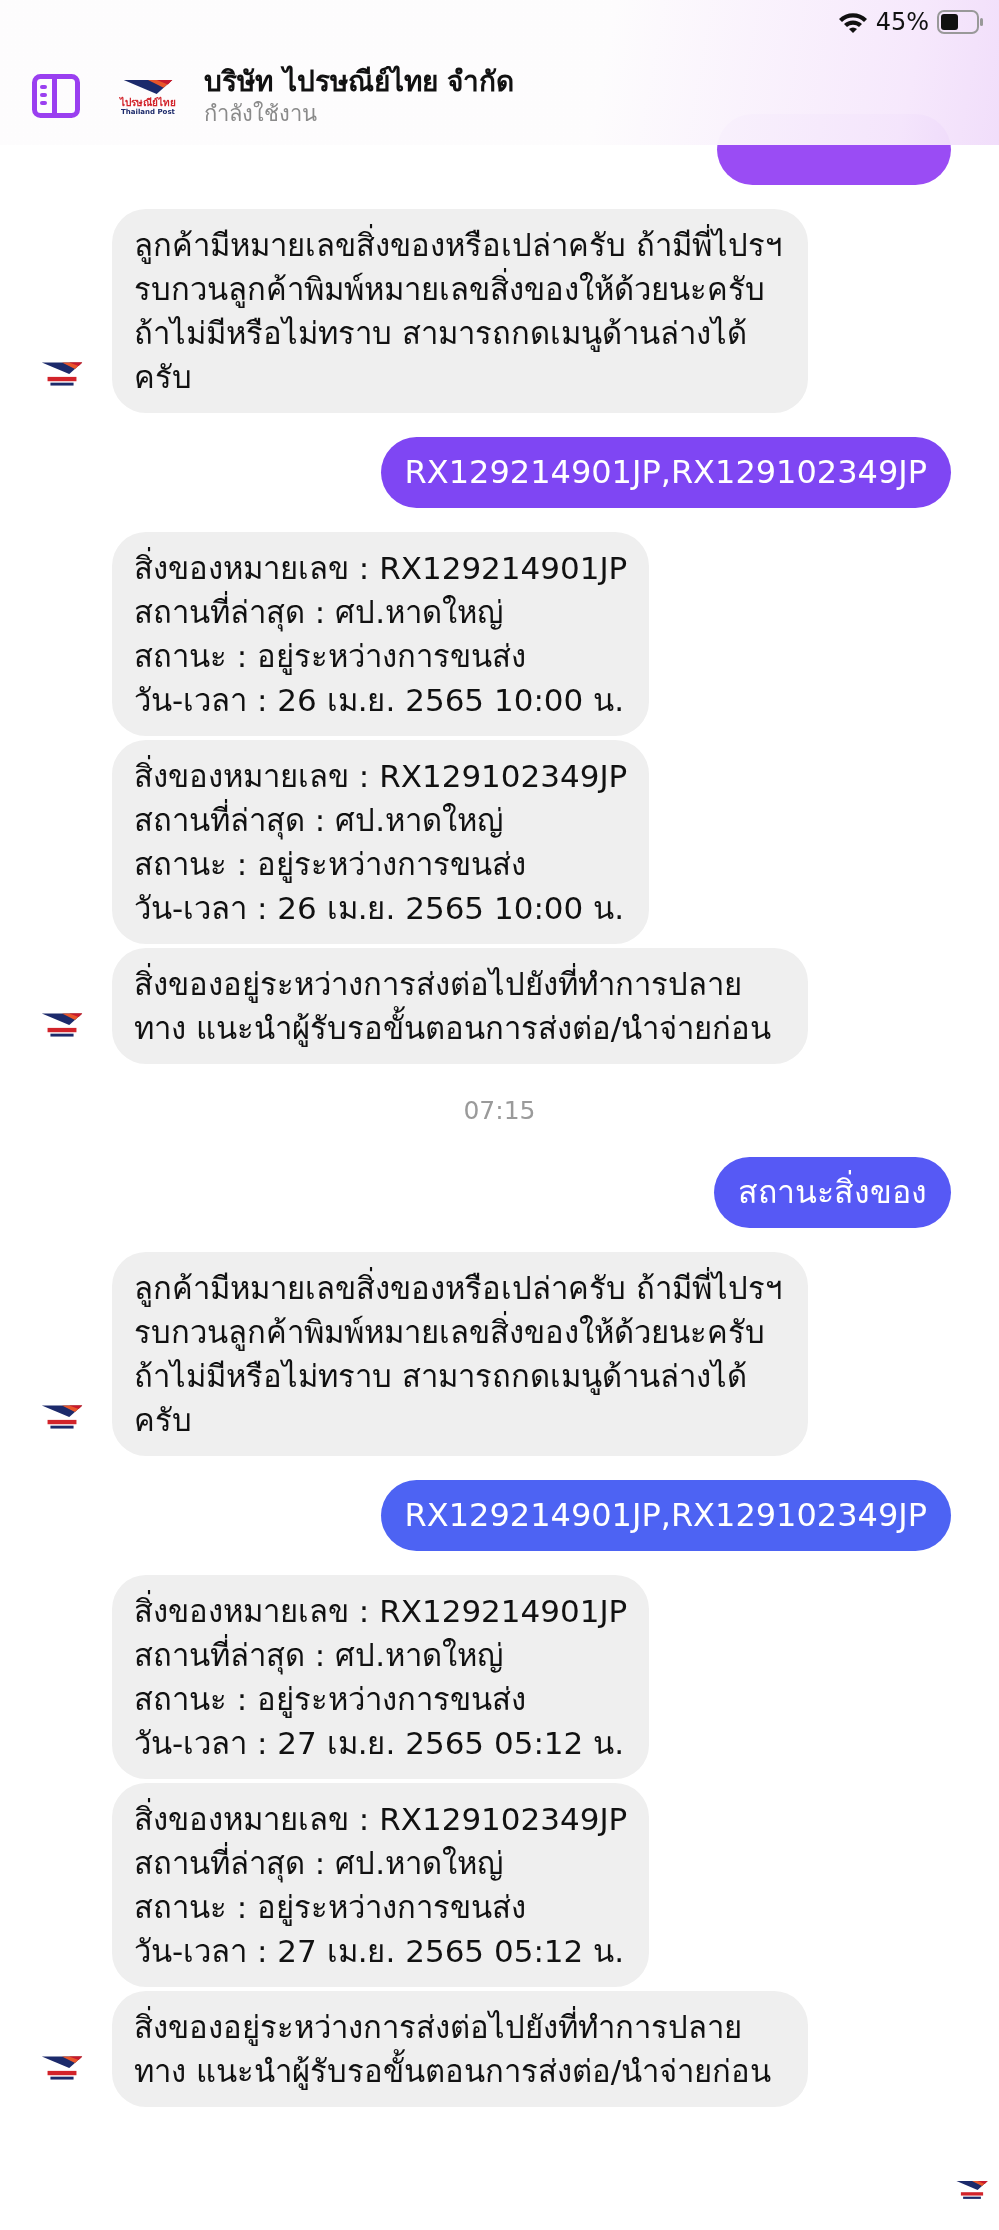 This screenshot has height=2230, width=999. Describe the element at coordinates (148, 102) in the screenshot. I see `logo-text: ไปรษณีย์ไทย` at that location.